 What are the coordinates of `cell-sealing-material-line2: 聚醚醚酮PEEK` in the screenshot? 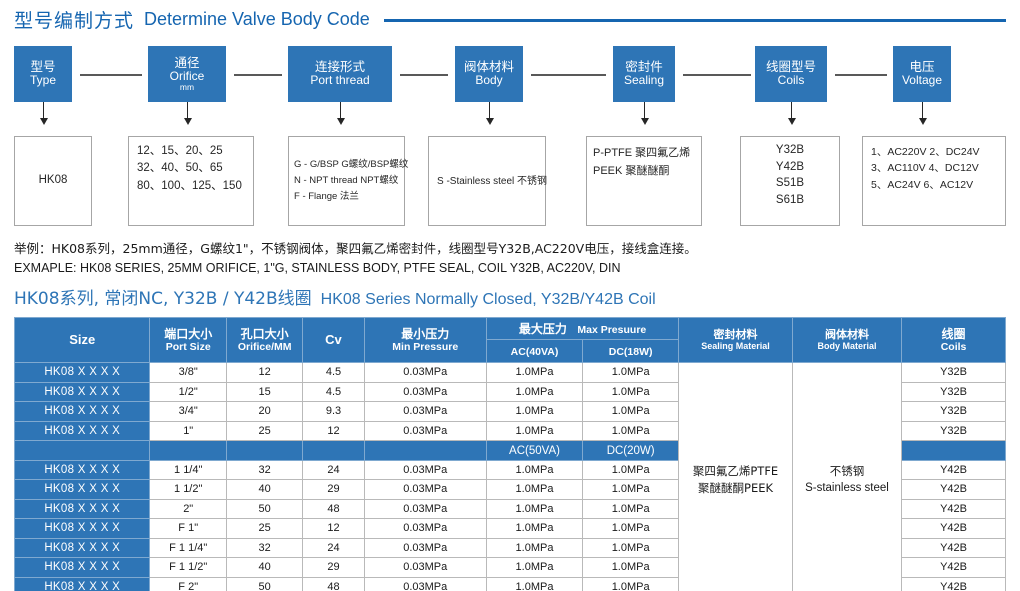 It's located at (736, 487).